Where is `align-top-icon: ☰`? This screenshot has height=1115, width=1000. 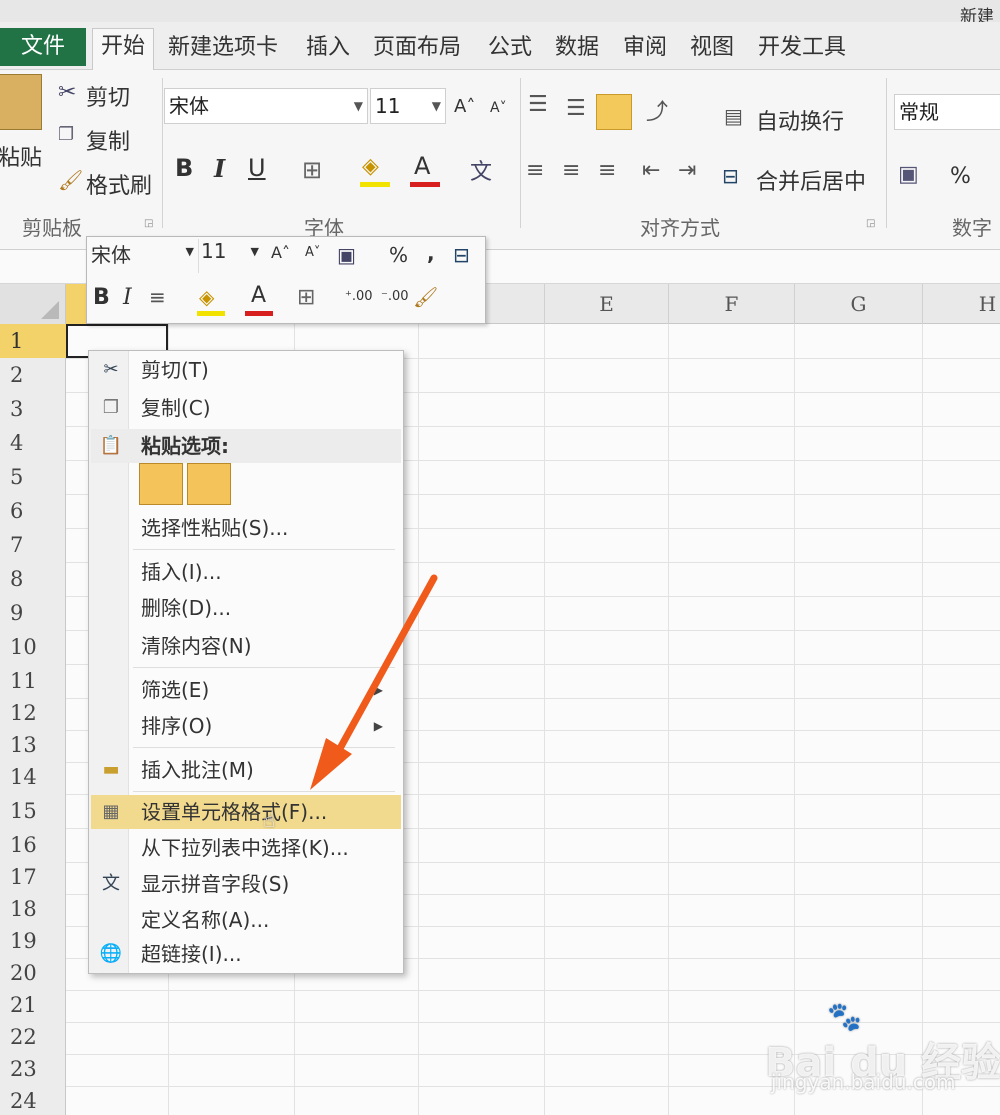
align-top-icon: ☰ is located at coordinates (538, 104).